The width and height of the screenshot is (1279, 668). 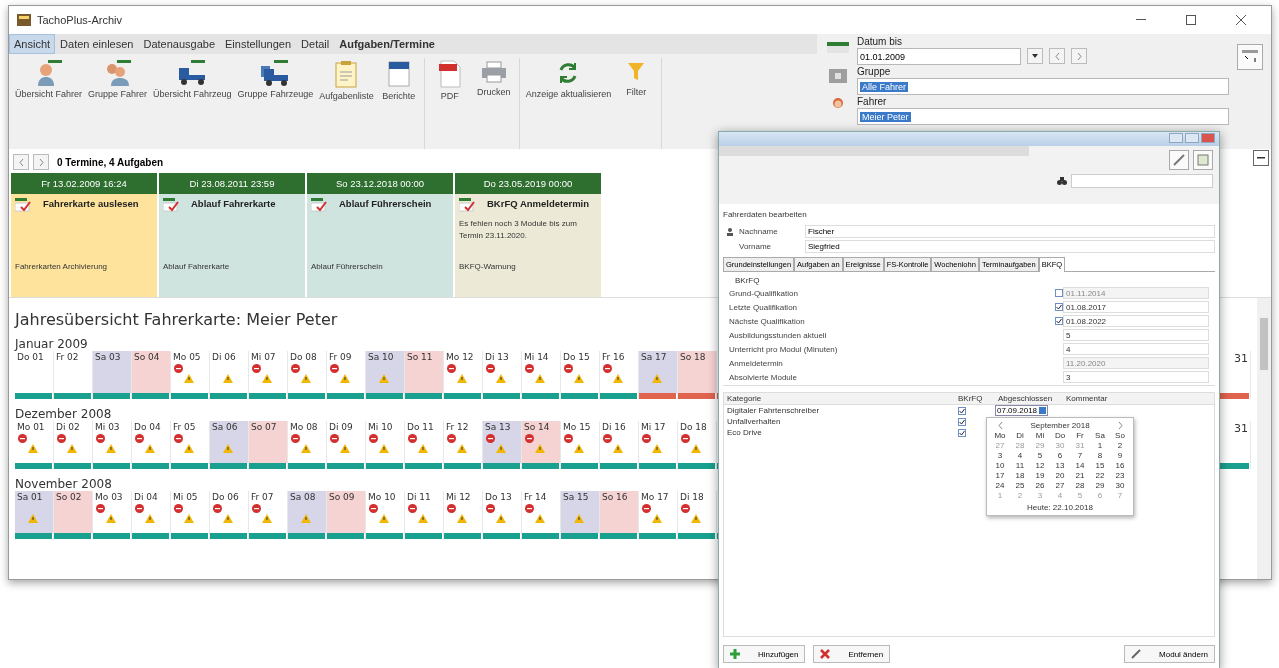 I want to click on group-select: Alle Fahrer, so click(x=1043, y=86).